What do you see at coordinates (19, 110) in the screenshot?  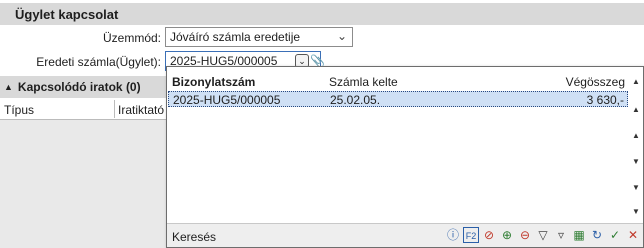 I see `column-header-tipus: Típus` at bounding box center [19, 110].